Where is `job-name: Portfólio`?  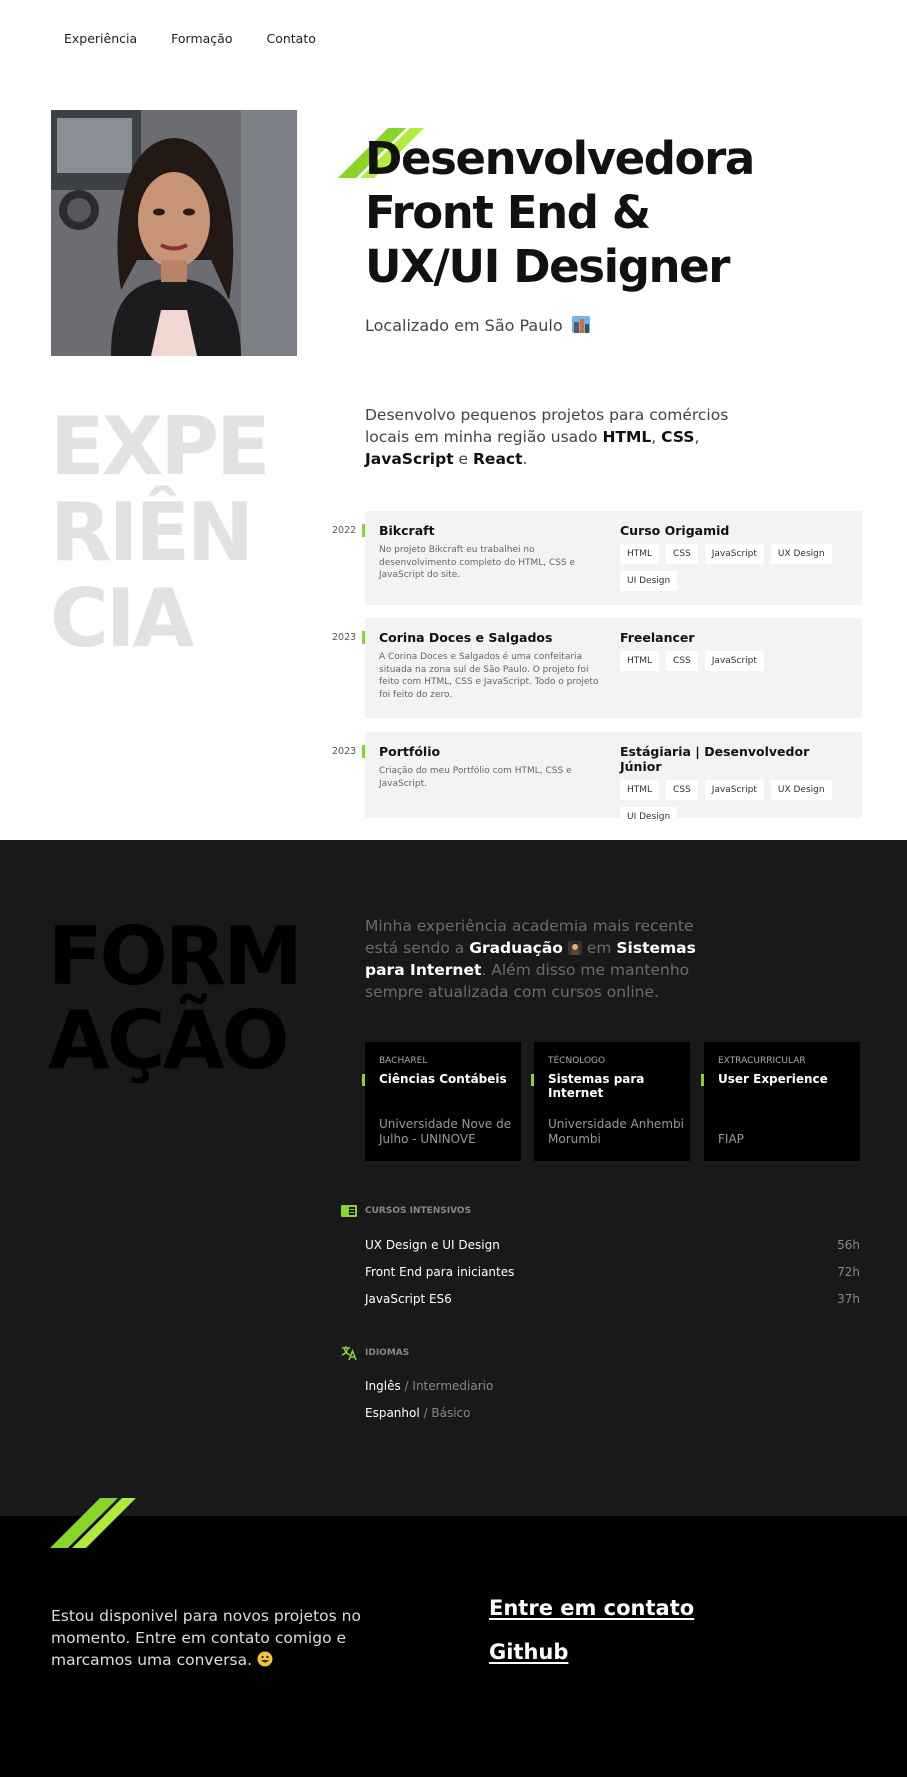 job-name: Portfólio is located at coordinates (410, 751).